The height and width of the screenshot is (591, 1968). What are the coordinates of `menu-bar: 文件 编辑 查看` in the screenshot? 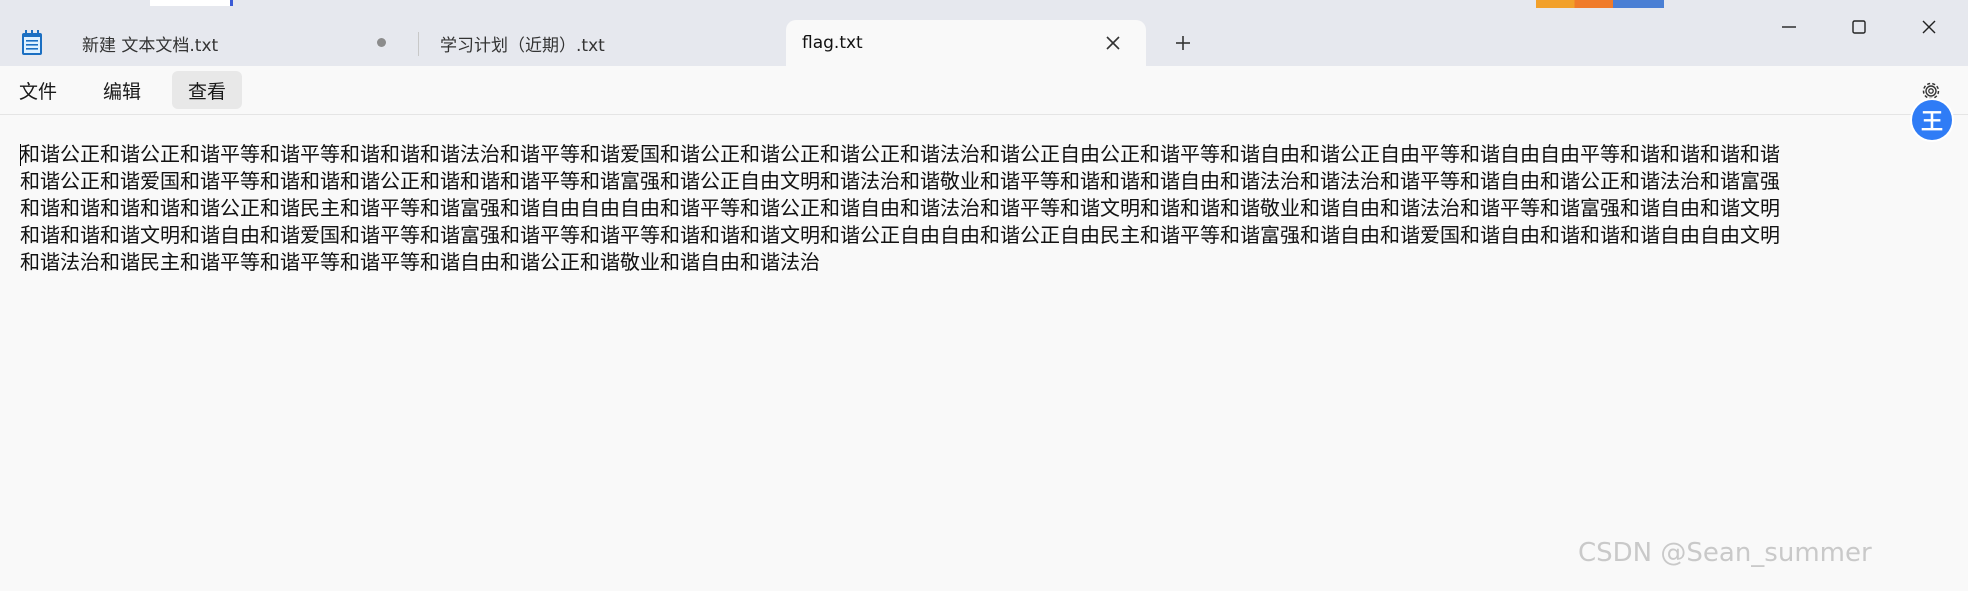 It's located at (984, 90).